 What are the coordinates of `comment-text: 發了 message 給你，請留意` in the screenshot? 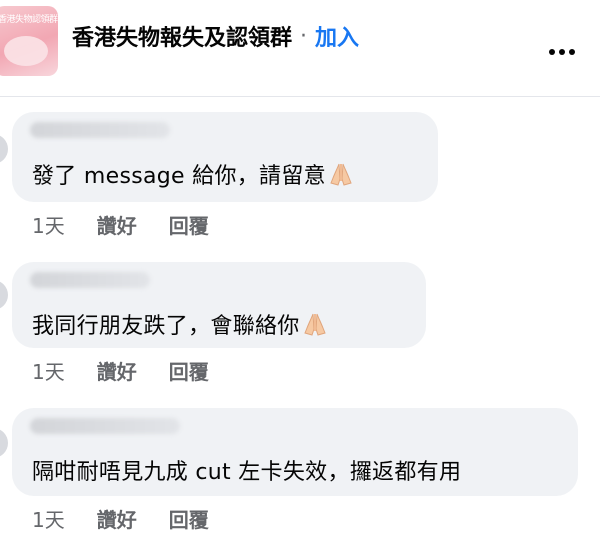 It's located at (193, 174).